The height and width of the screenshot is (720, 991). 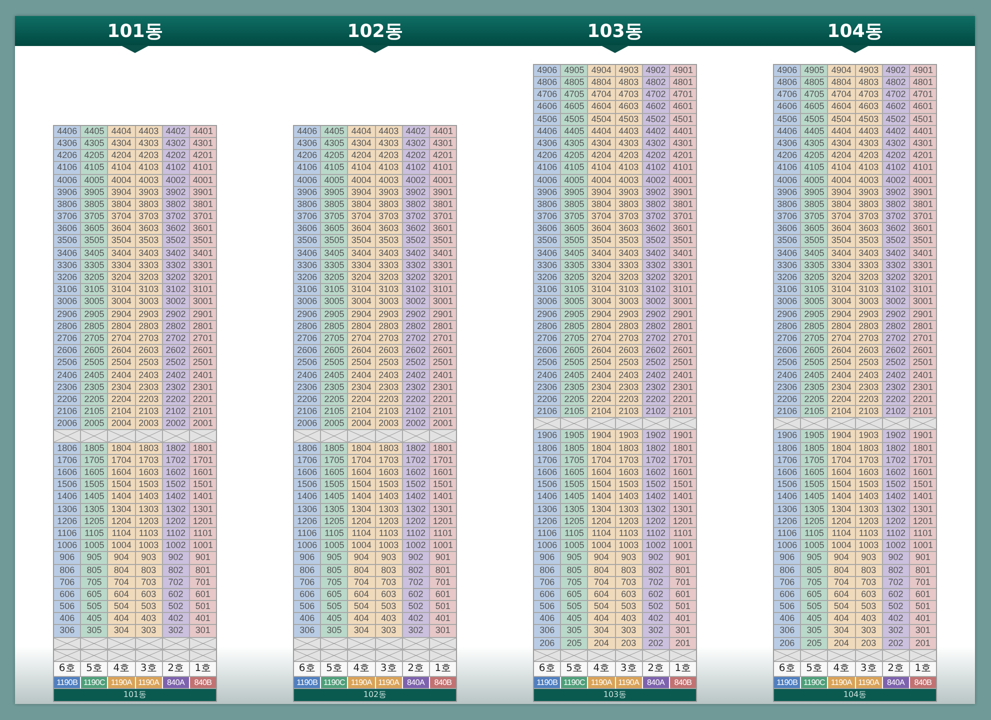 What do you see at coordinates (574, 120) in the screenshot?
I see `unit-cell: 4505` at bounding box center [574, 120].